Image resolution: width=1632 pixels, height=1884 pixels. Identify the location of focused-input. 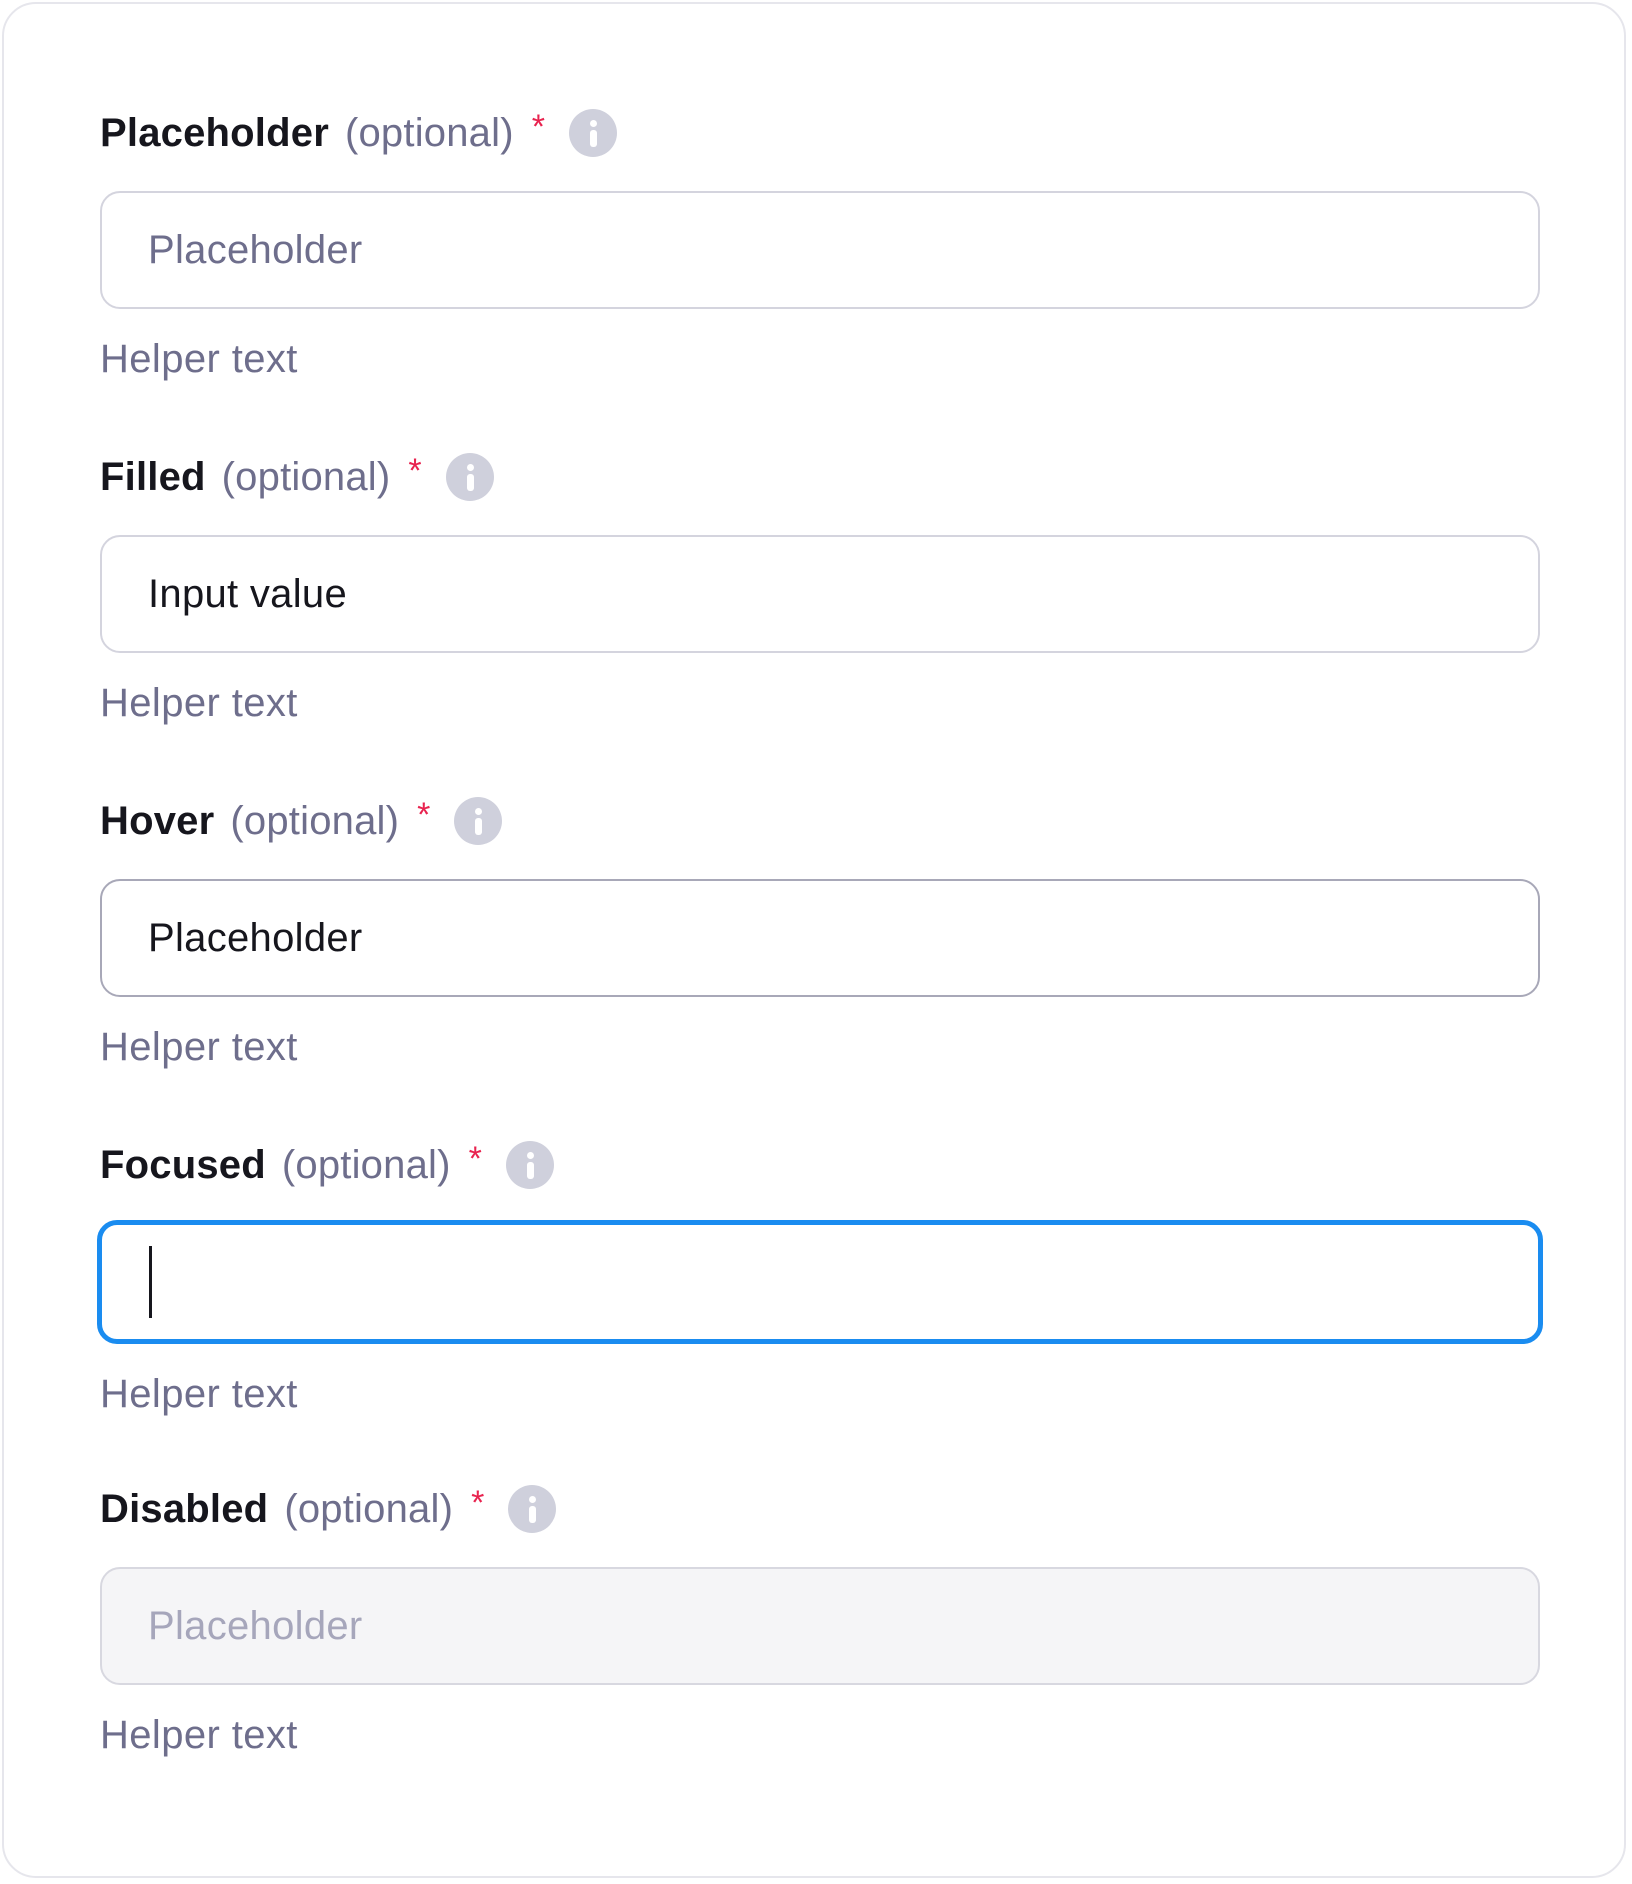
(820, 1282).